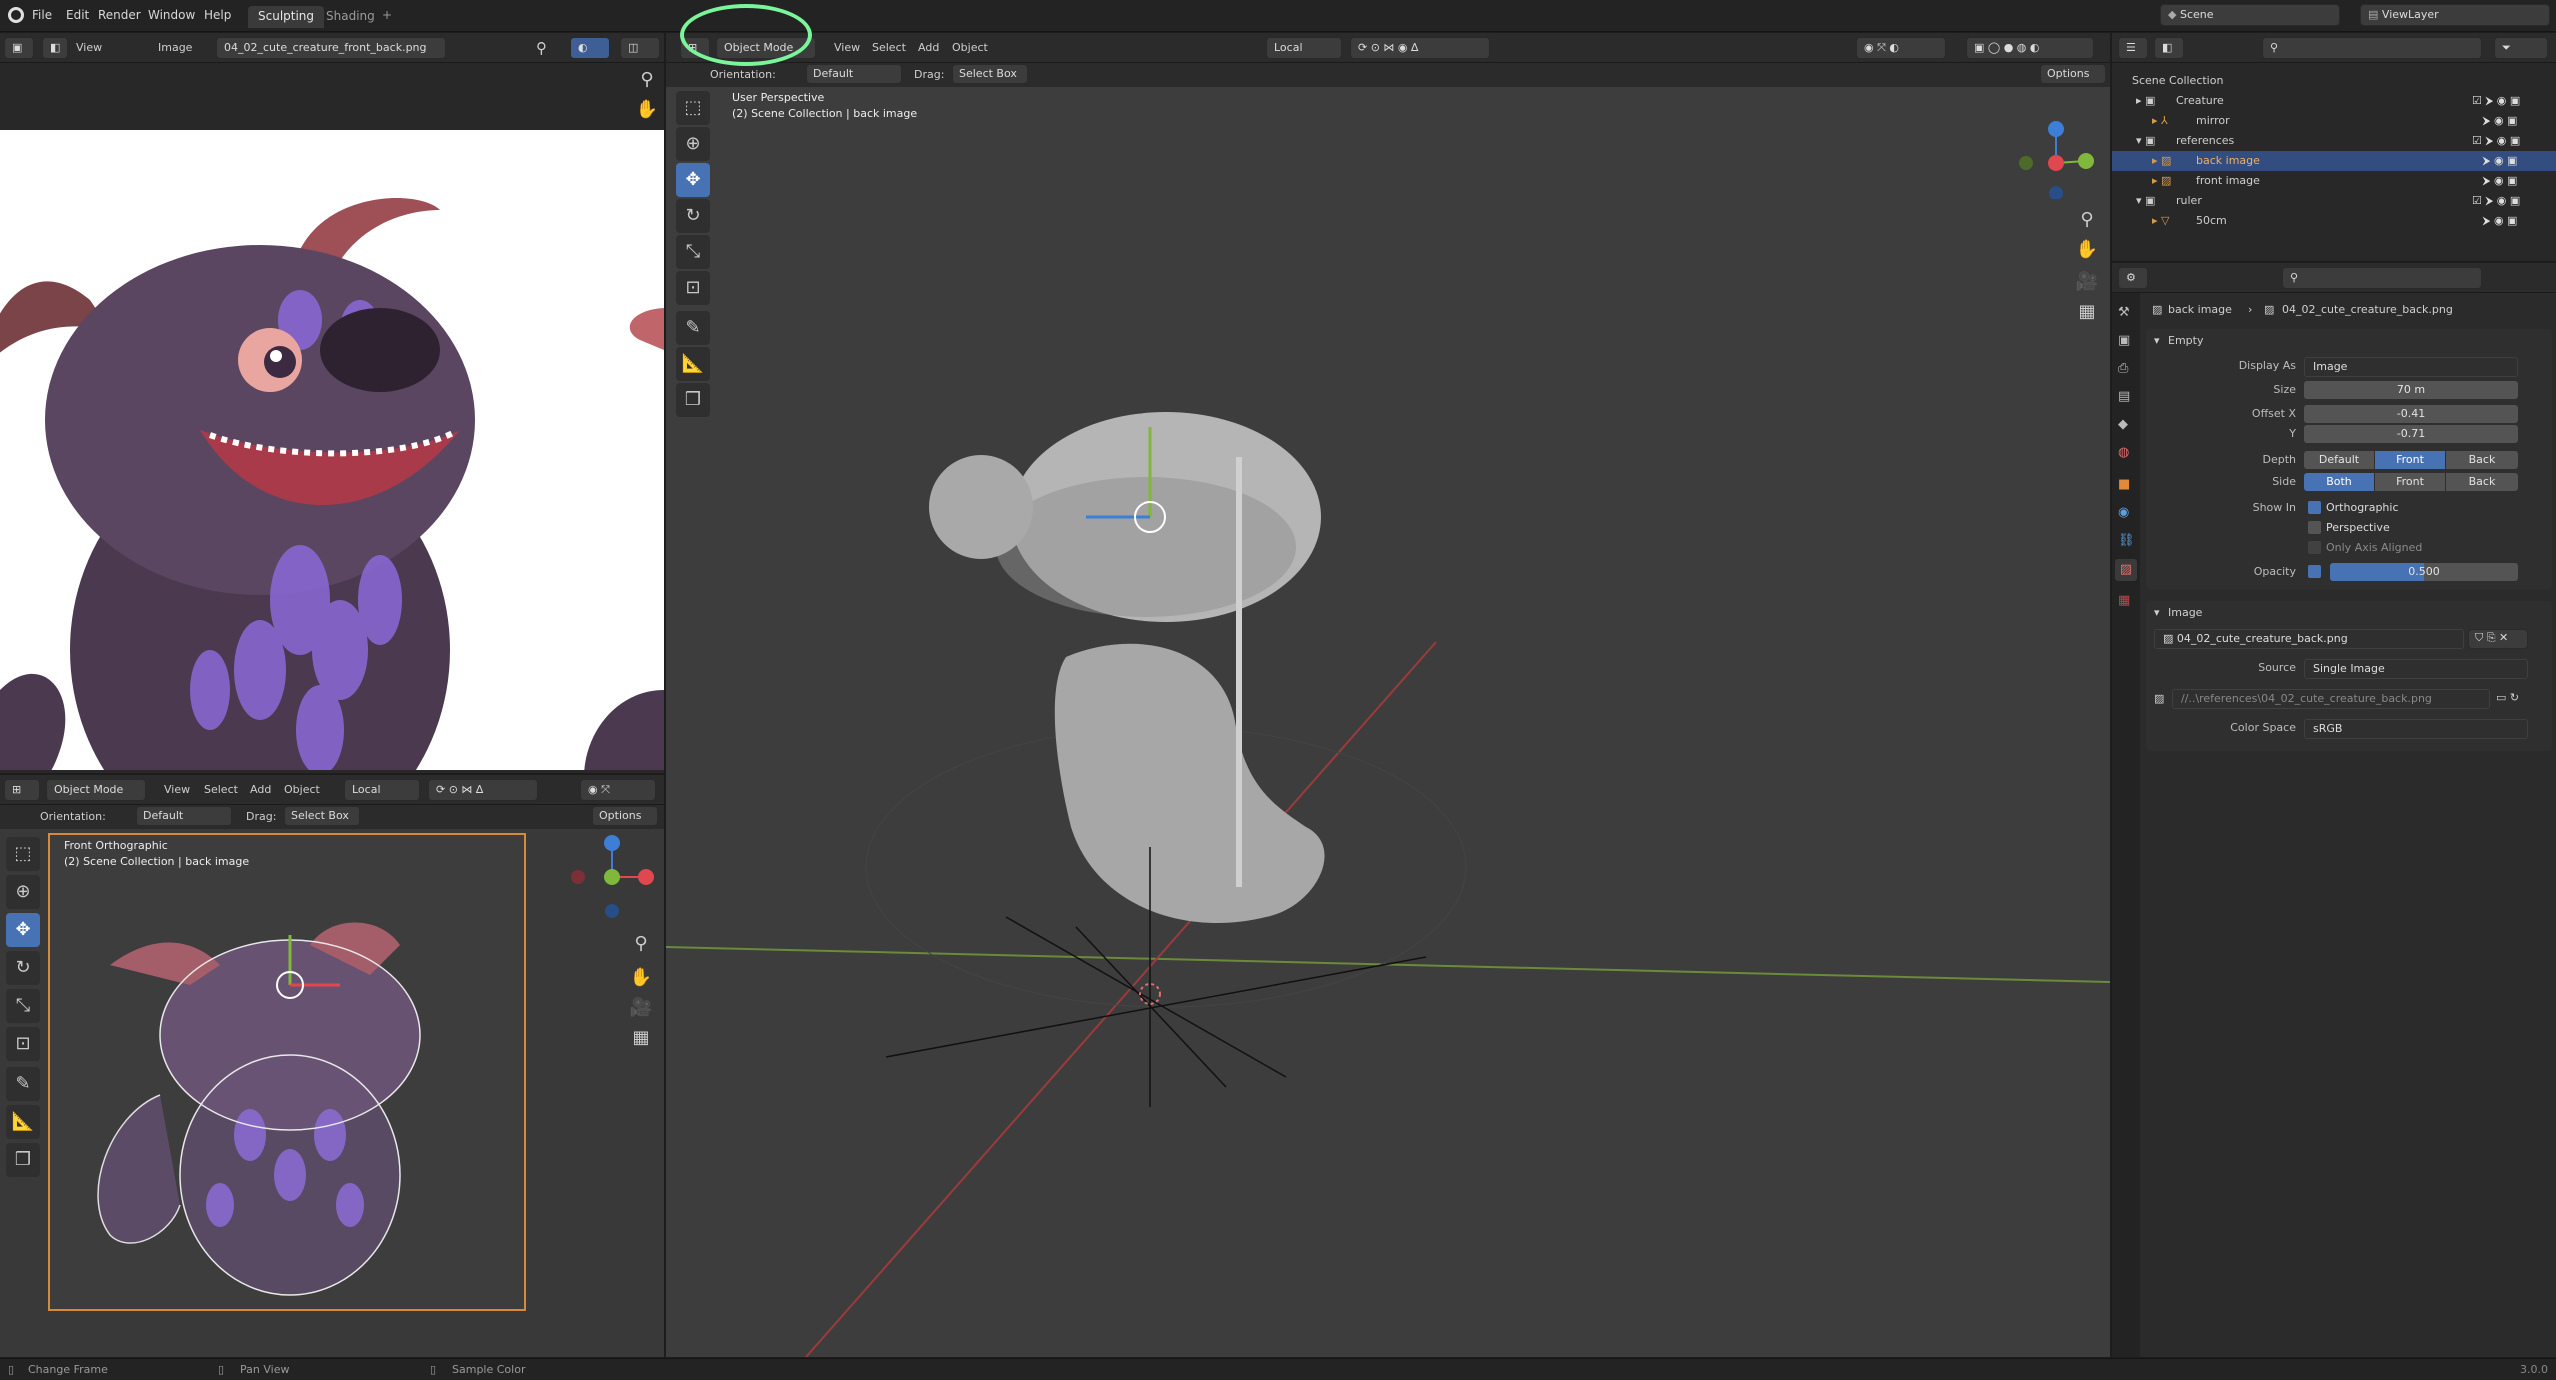  I want to click on color-space-dropdown: sRGB, so click(2416, 729).